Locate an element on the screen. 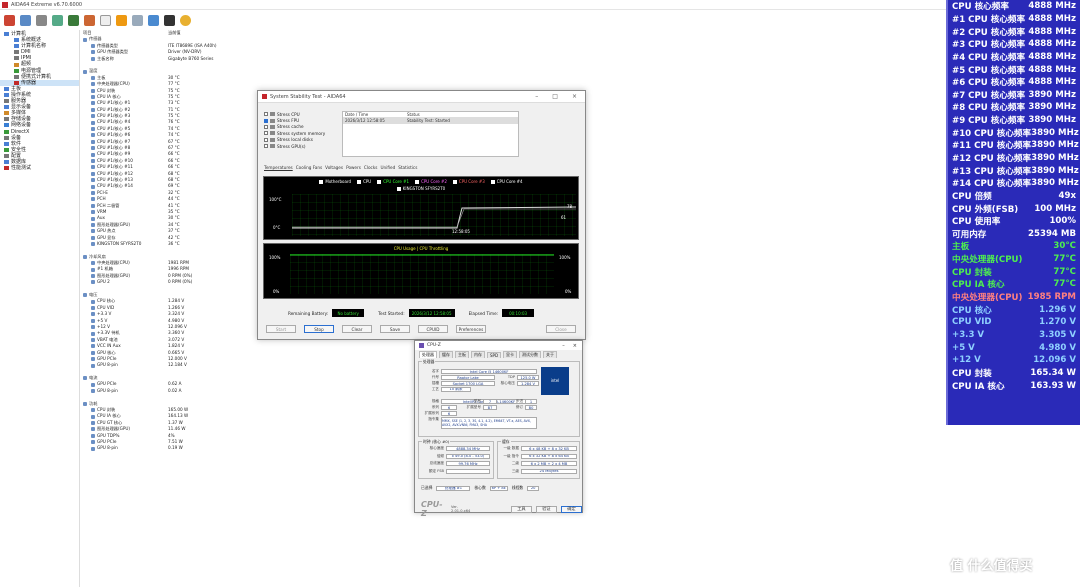 The height and width of the screenshot is (587, 1080). usage-ymax: 100% is located at coordinates (275, 257).